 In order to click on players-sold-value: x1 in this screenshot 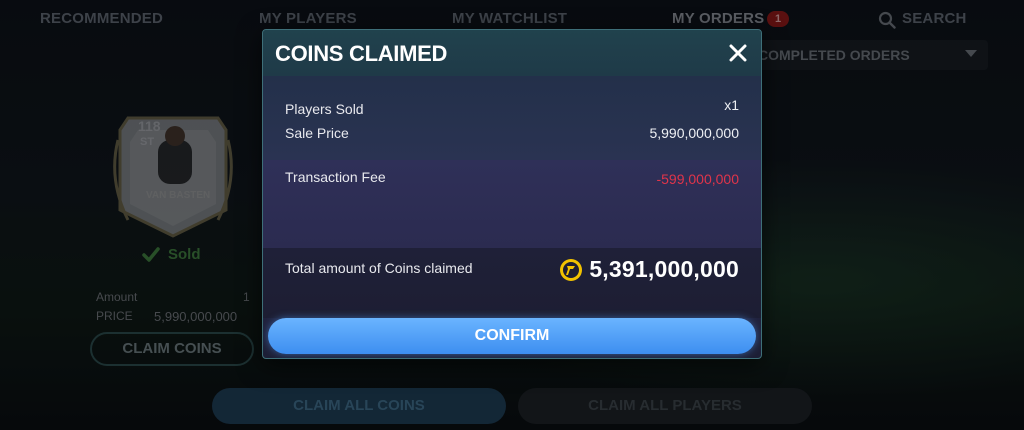, I will do `click(731, 105)`.